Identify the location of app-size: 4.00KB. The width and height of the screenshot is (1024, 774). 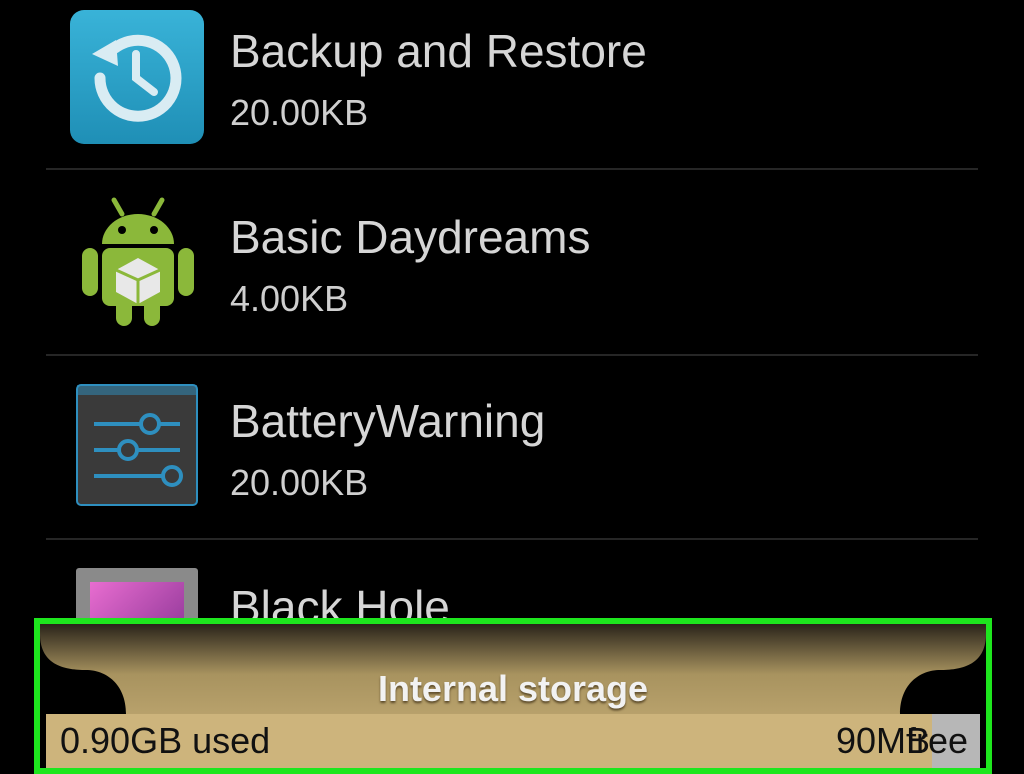
(289, 298).